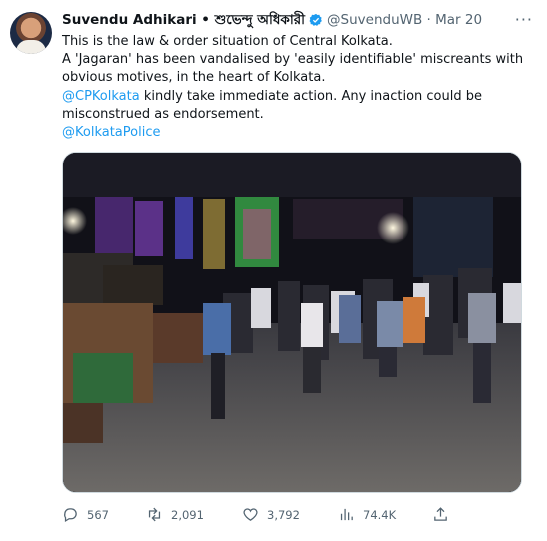 The width and height of the screenshot is (547, 541). What do you see at coordinates (380, 514) in the screenshot?
I see `views-count: 74.4K` at bounding box center [380, 514].